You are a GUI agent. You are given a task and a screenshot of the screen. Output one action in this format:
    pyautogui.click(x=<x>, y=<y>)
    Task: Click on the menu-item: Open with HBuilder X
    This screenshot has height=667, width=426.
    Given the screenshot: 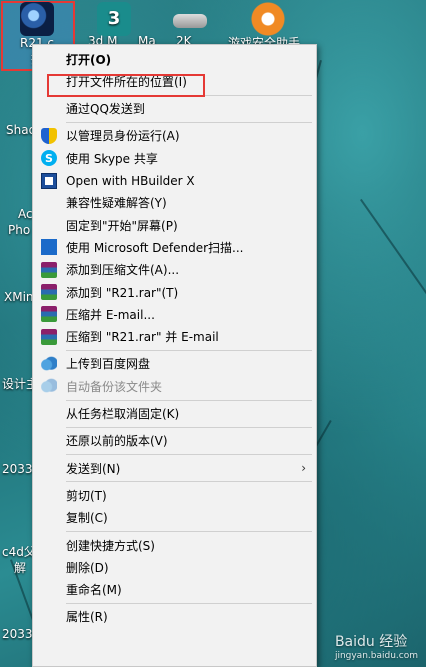 What is the action you would take?
    pyautogui.click(x=174, y=181)
    